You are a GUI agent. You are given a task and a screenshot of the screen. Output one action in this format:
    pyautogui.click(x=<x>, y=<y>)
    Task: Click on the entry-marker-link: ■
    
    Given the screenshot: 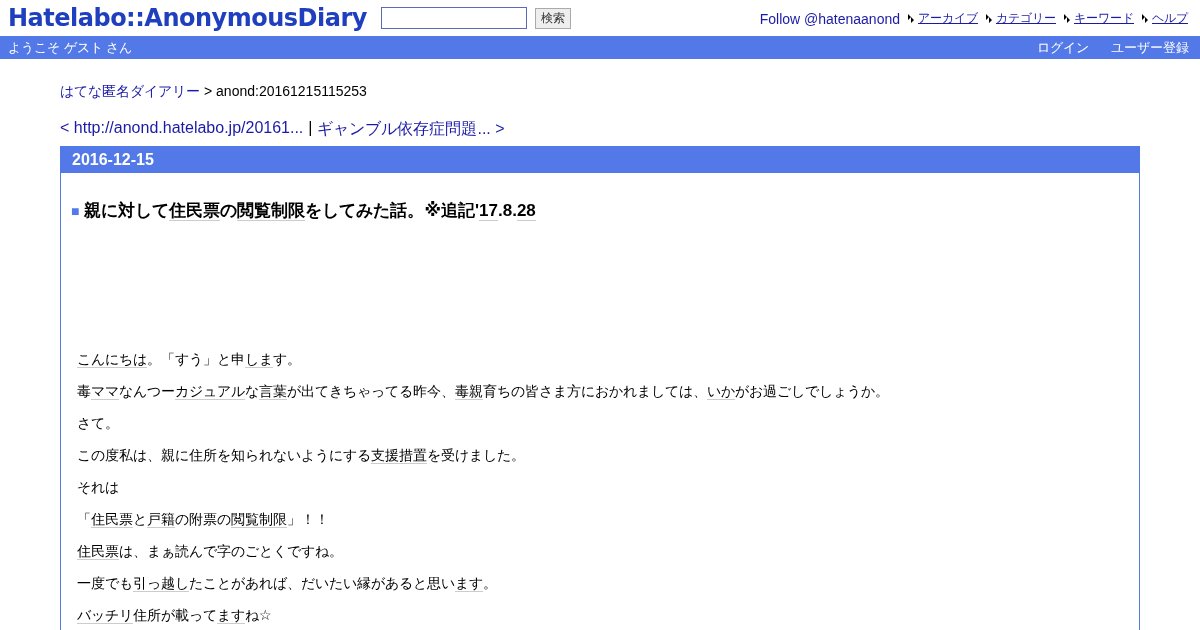 What is the action you would take?
    pyautogui.click(x=75, y=211)
    